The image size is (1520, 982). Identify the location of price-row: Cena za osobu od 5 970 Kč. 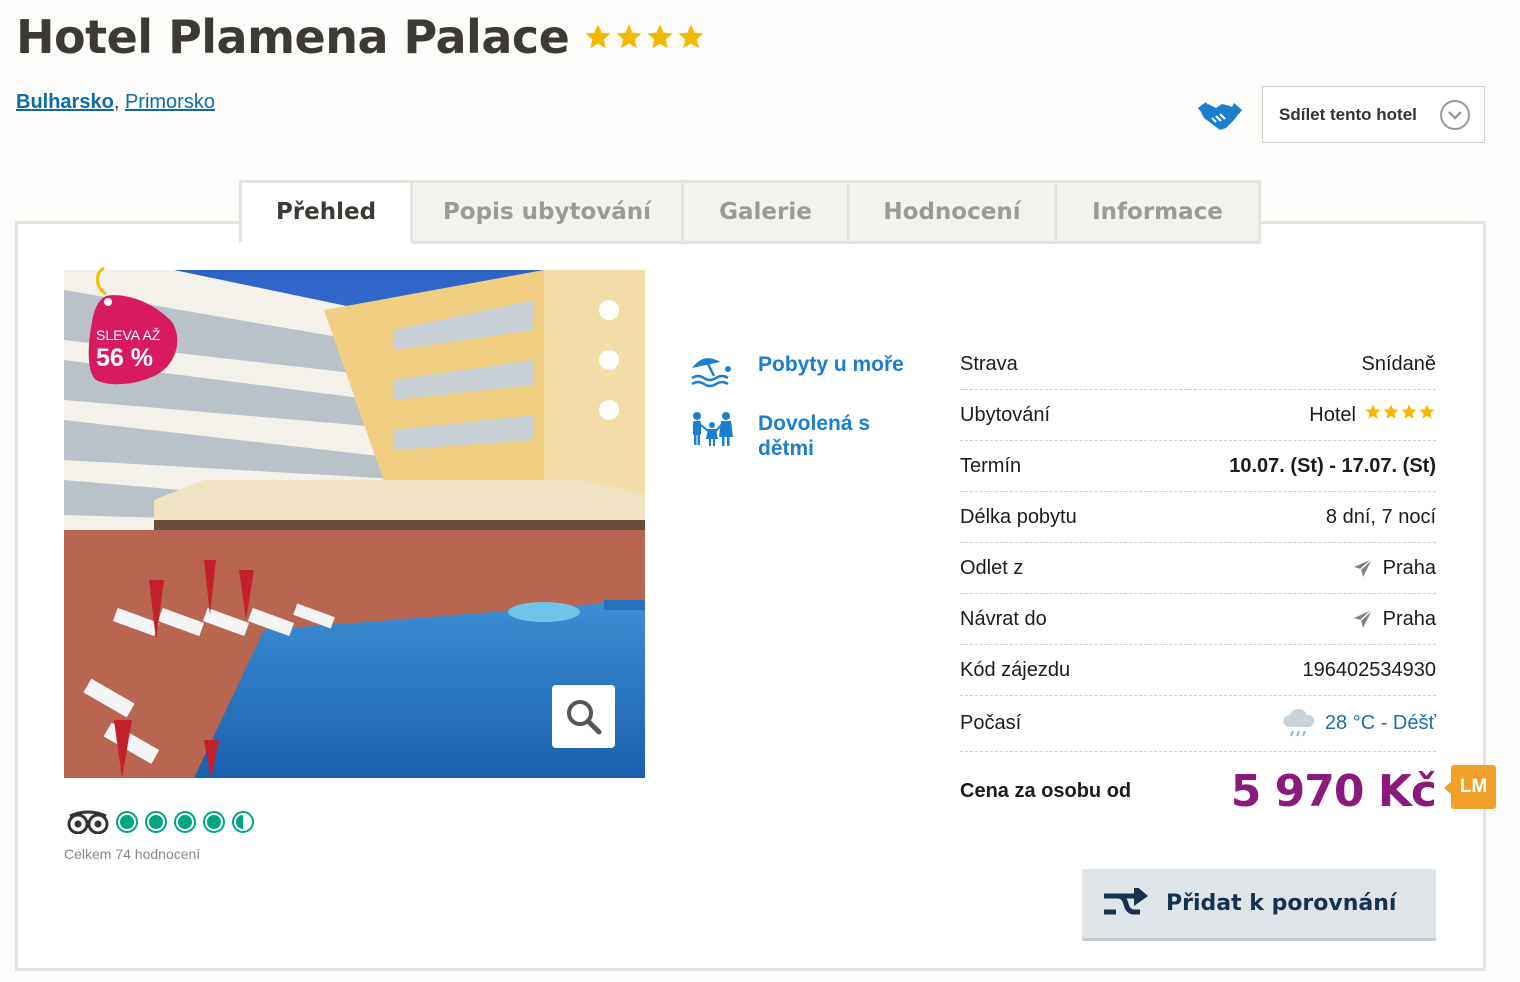
(1198, 791).